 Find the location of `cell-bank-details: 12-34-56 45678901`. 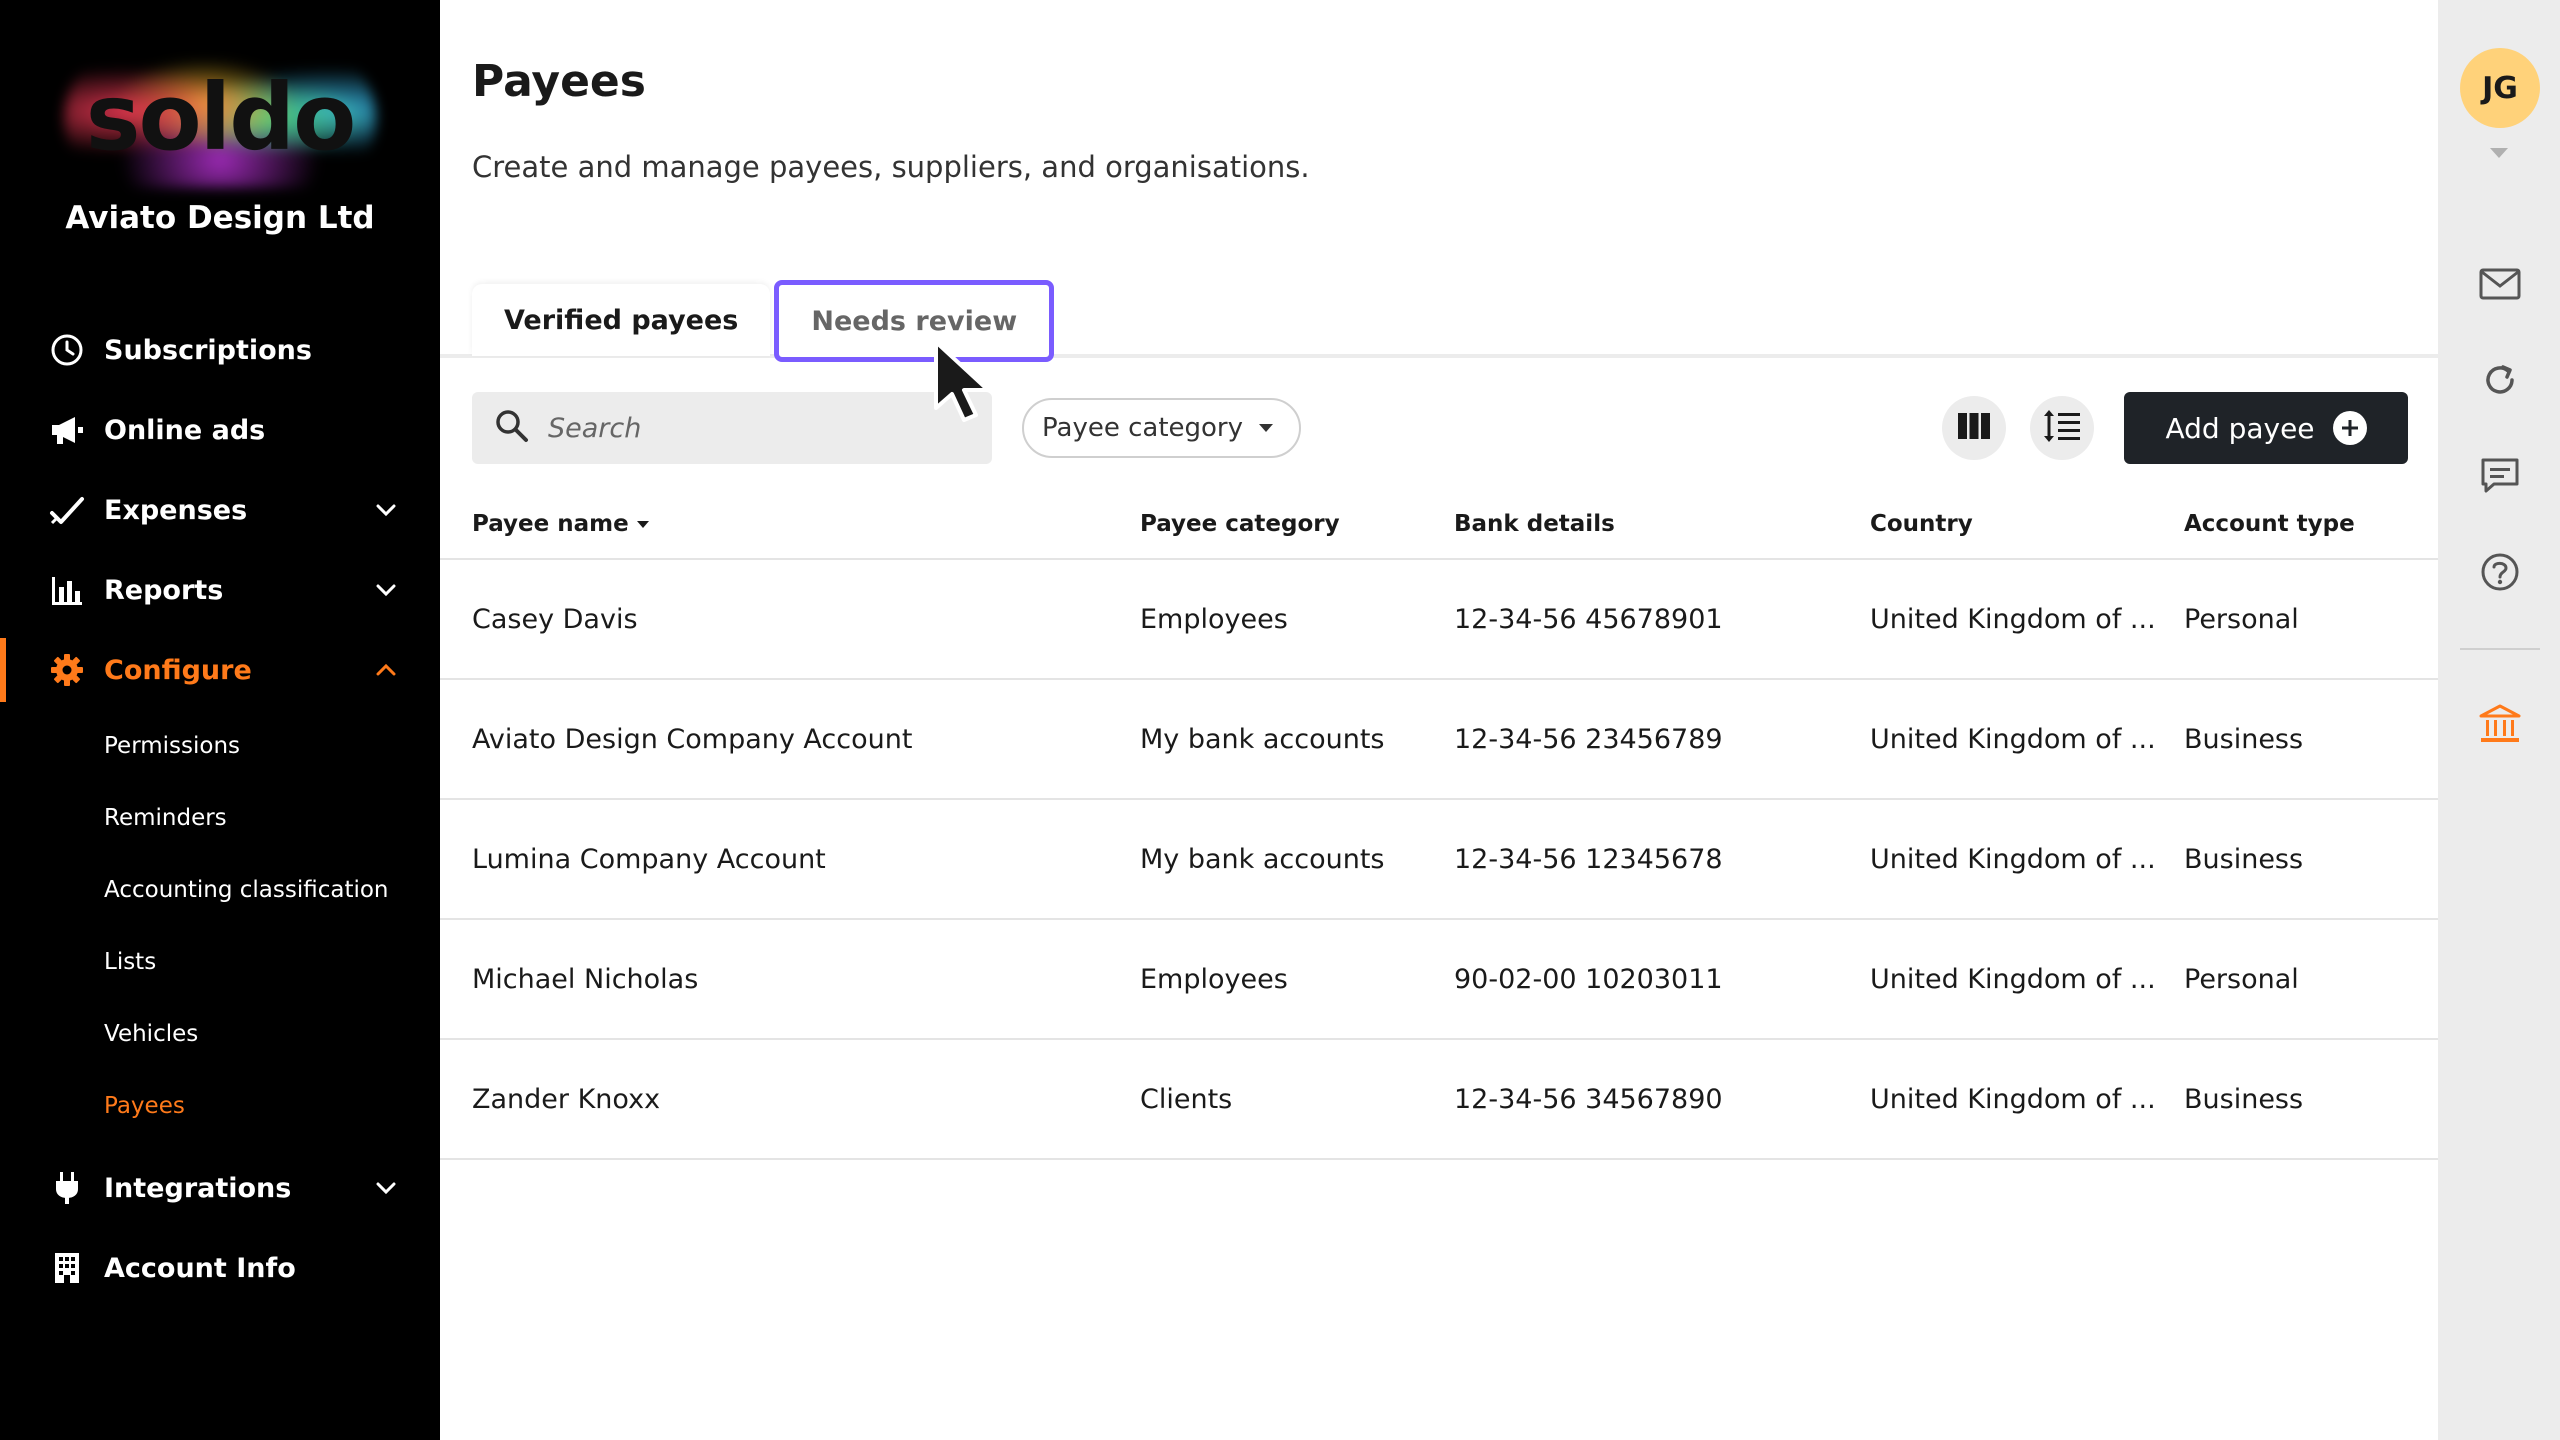

cell-bank-details: 12-34-56 45678901 is located at coordinates (1588, 619).